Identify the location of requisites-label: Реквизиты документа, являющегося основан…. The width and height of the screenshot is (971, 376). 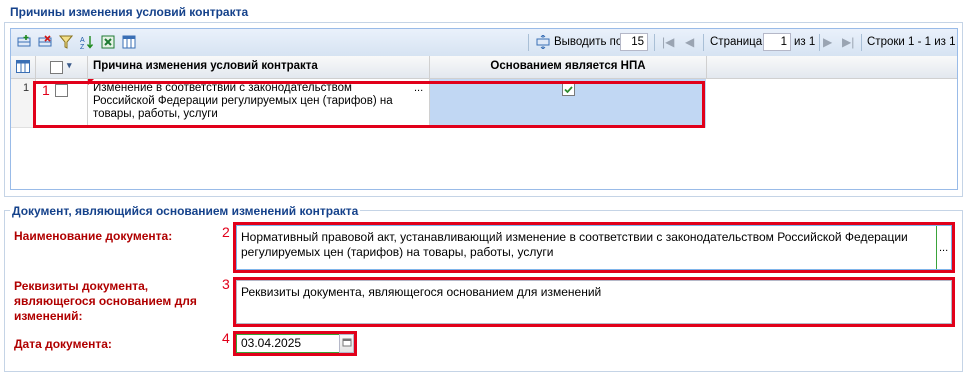
(105, 301).